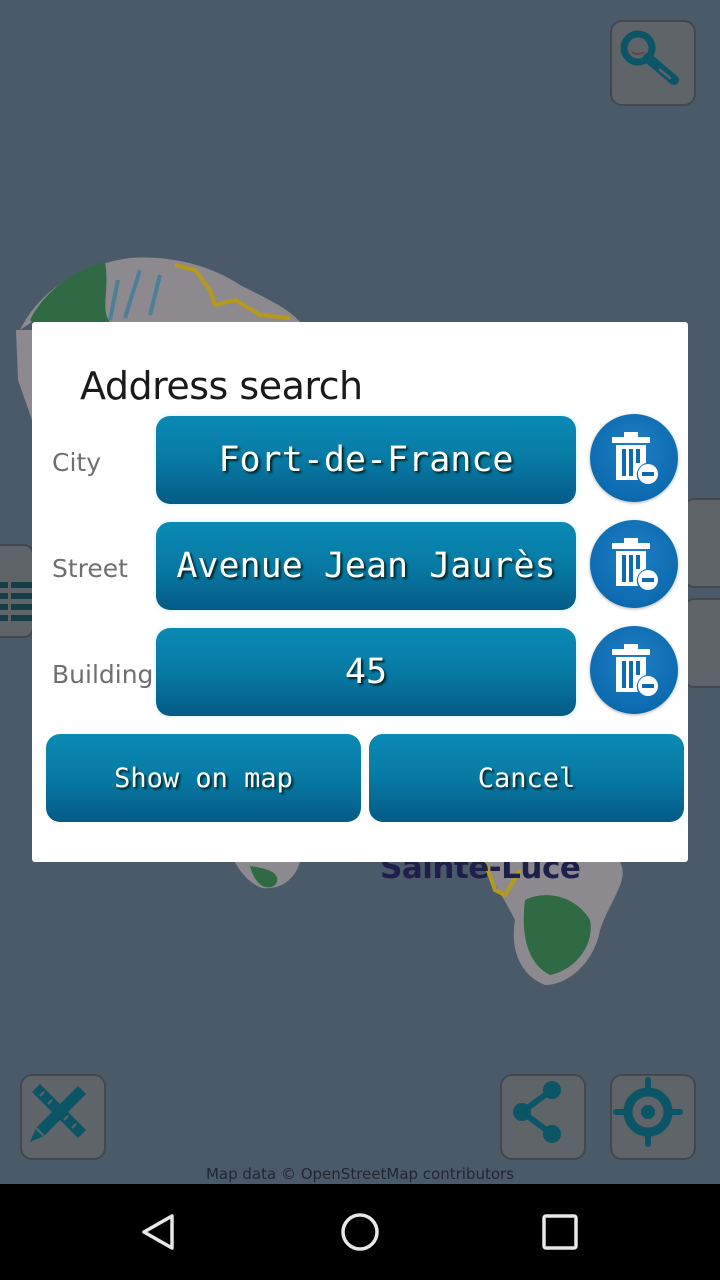 The width and height of the screenshot is (720, 1280). I want to click on street-label: Street, so click(90, 568).